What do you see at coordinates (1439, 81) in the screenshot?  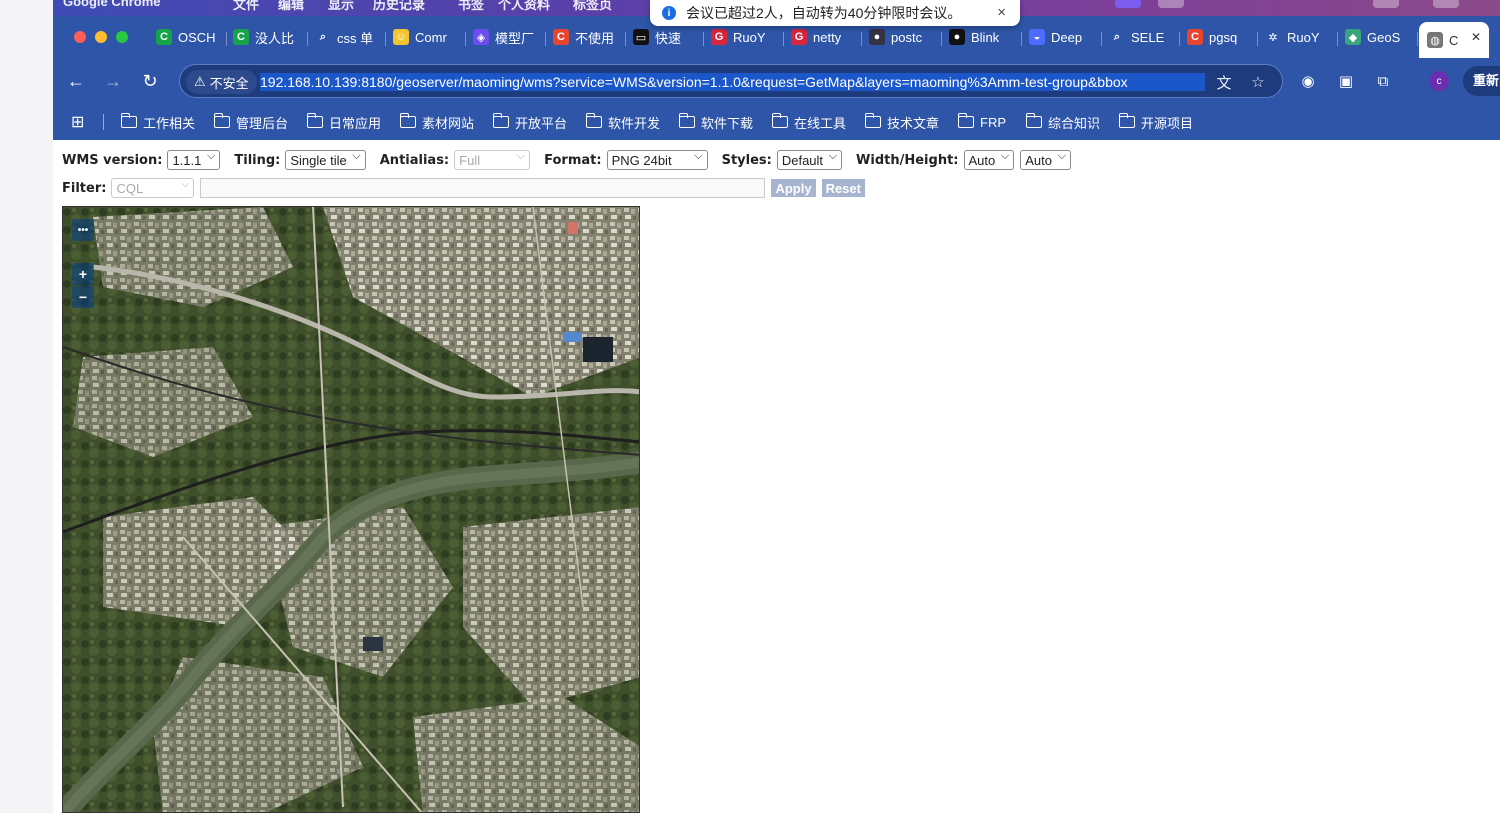 I see `avatar: c` at bounding box center [1439, 81].